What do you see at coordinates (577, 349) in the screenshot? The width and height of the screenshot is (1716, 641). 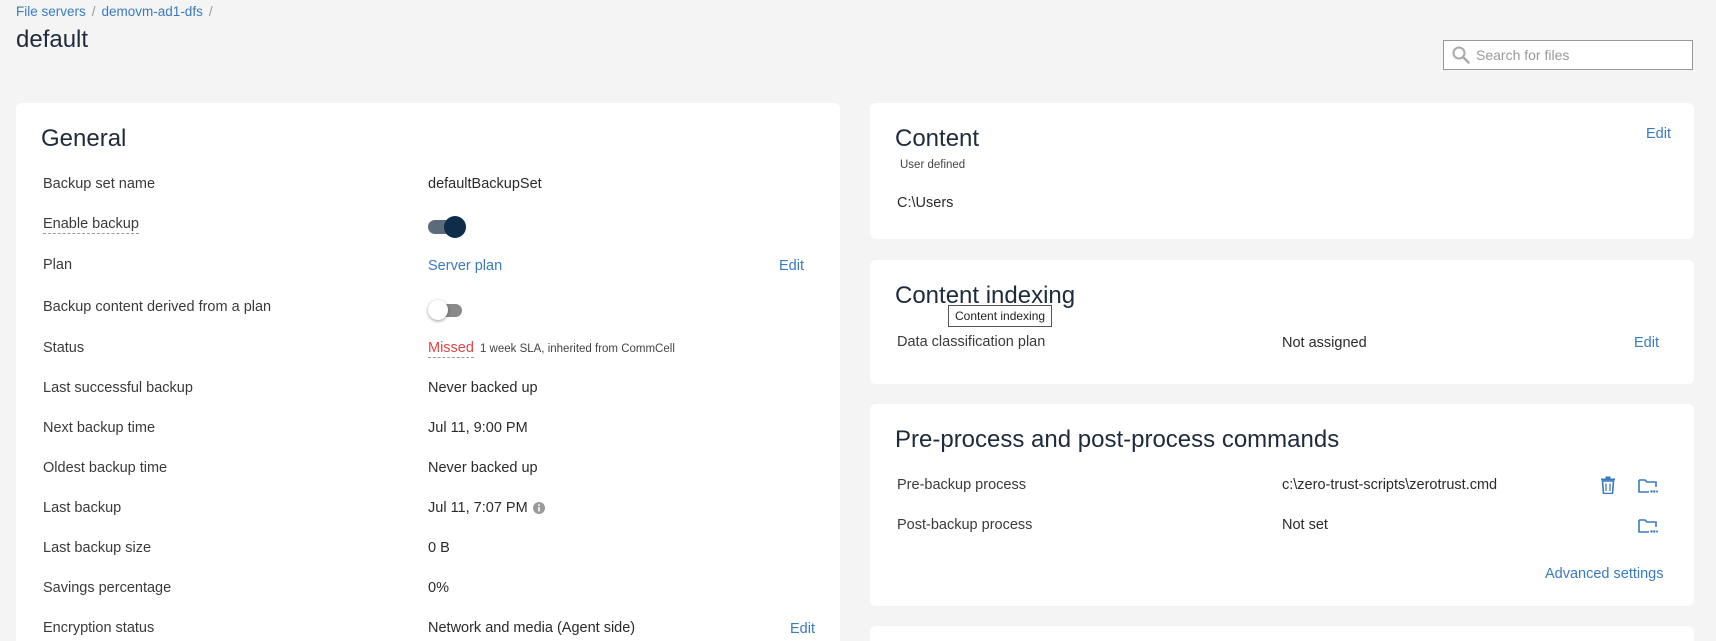 I see `status-sla-note: 1 week SLA, inherited from CommCell` at bounding box center [577, 349].